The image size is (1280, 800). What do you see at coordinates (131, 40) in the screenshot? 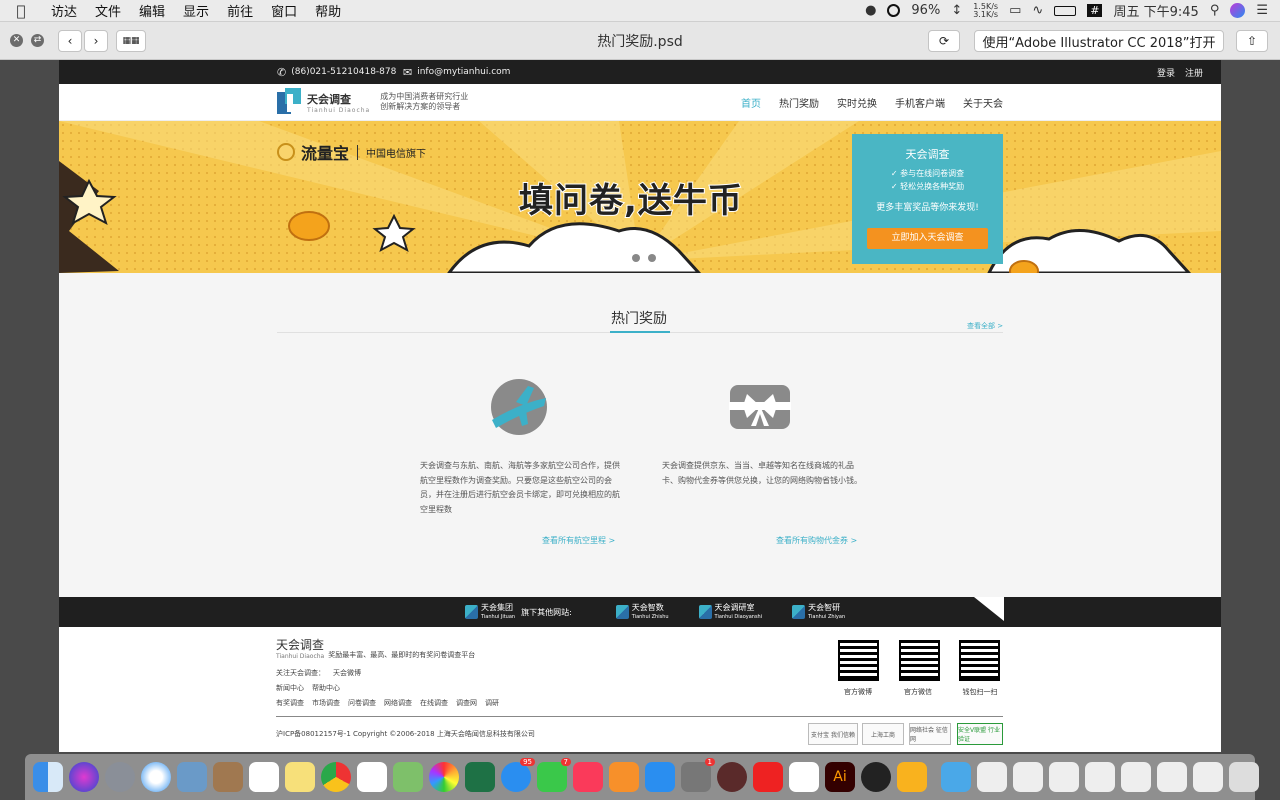
I see `grid-view-icon: ▦▦` at bounding box center [131, 40].